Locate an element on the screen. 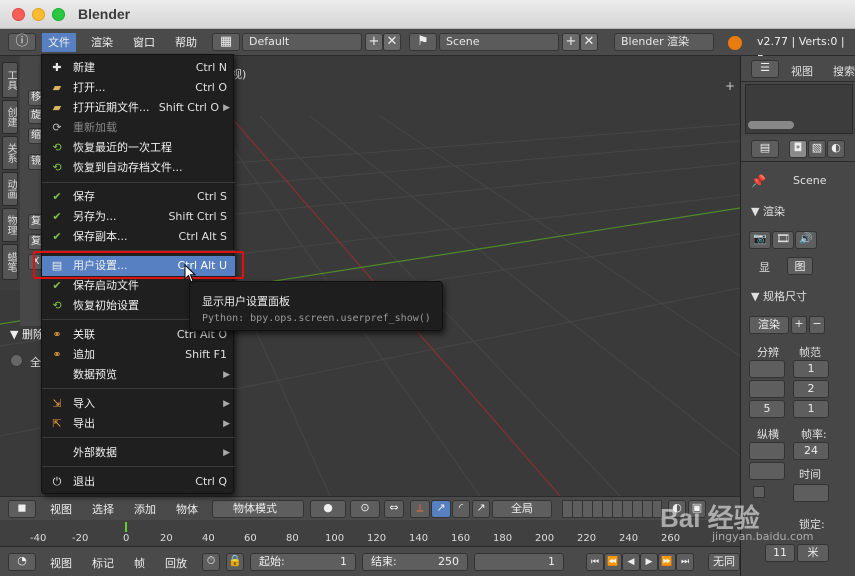  render-layers-tab-icon: ▧ is located at coordinates (817, 149).